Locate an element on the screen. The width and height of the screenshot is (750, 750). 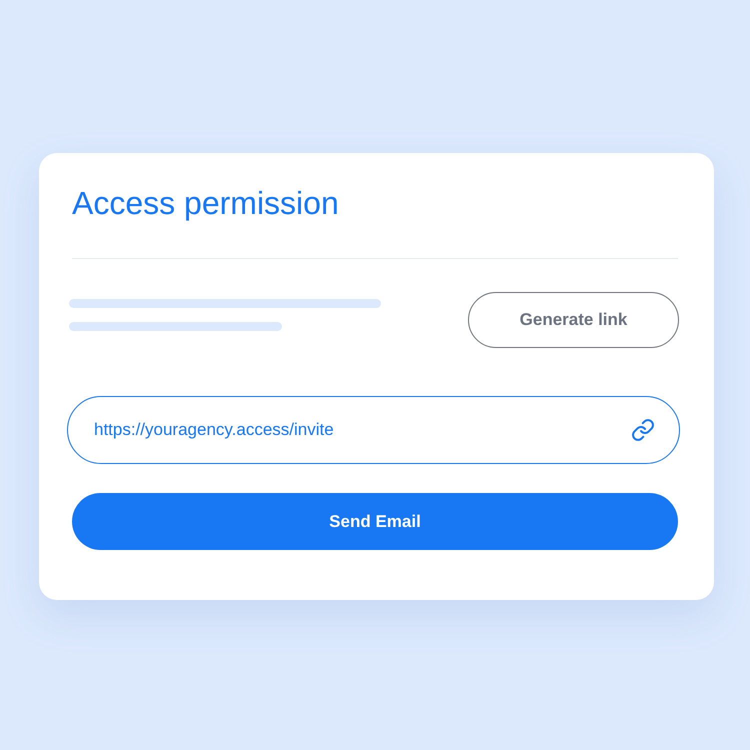
send-email-button: Send Email is located at coordinates (375, 521).